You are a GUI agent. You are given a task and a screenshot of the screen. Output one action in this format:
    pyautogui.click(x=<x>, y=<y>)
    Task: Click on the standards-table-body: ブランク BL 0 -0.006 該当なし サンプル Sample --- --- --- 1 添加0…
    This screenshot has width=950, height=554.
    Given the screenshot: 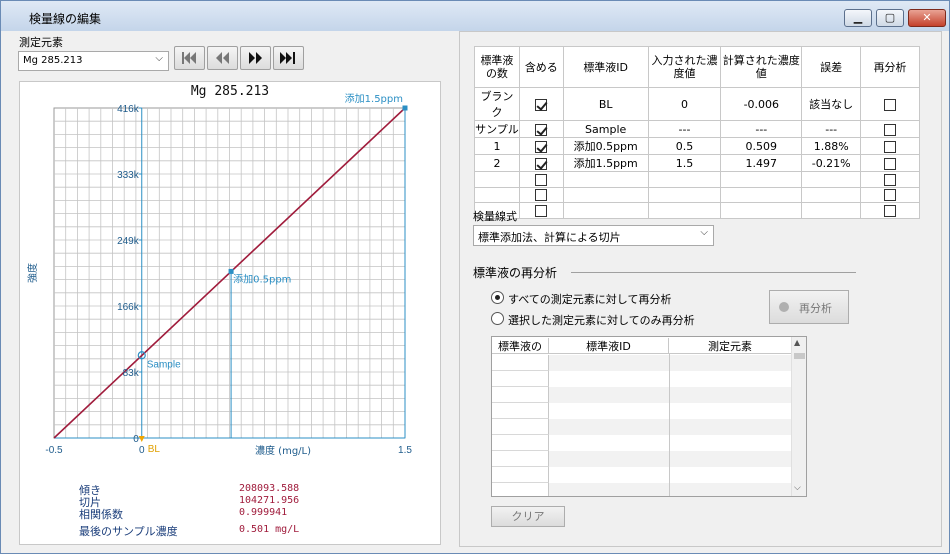 What is the action you would take?
    pyautogui.click(x=697, y=153)
    